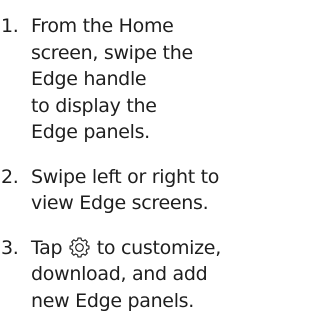 The width and height of the screenshot is (320, 335). I want to click on step-2-number: 2., so click(10, 176).